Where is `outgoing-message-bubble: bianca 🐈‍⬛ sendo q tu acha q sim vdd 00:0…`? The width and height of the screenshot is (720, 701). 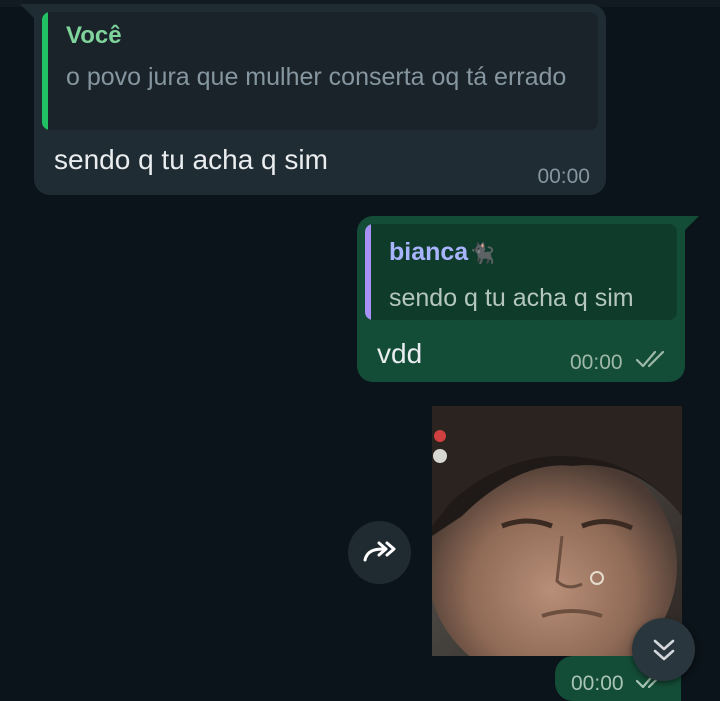
outgoing-message-bubble: bianca 🐈‍⬛ sendo q tu acha q sim vdd 00:0… is located at coordinates (528, 299).